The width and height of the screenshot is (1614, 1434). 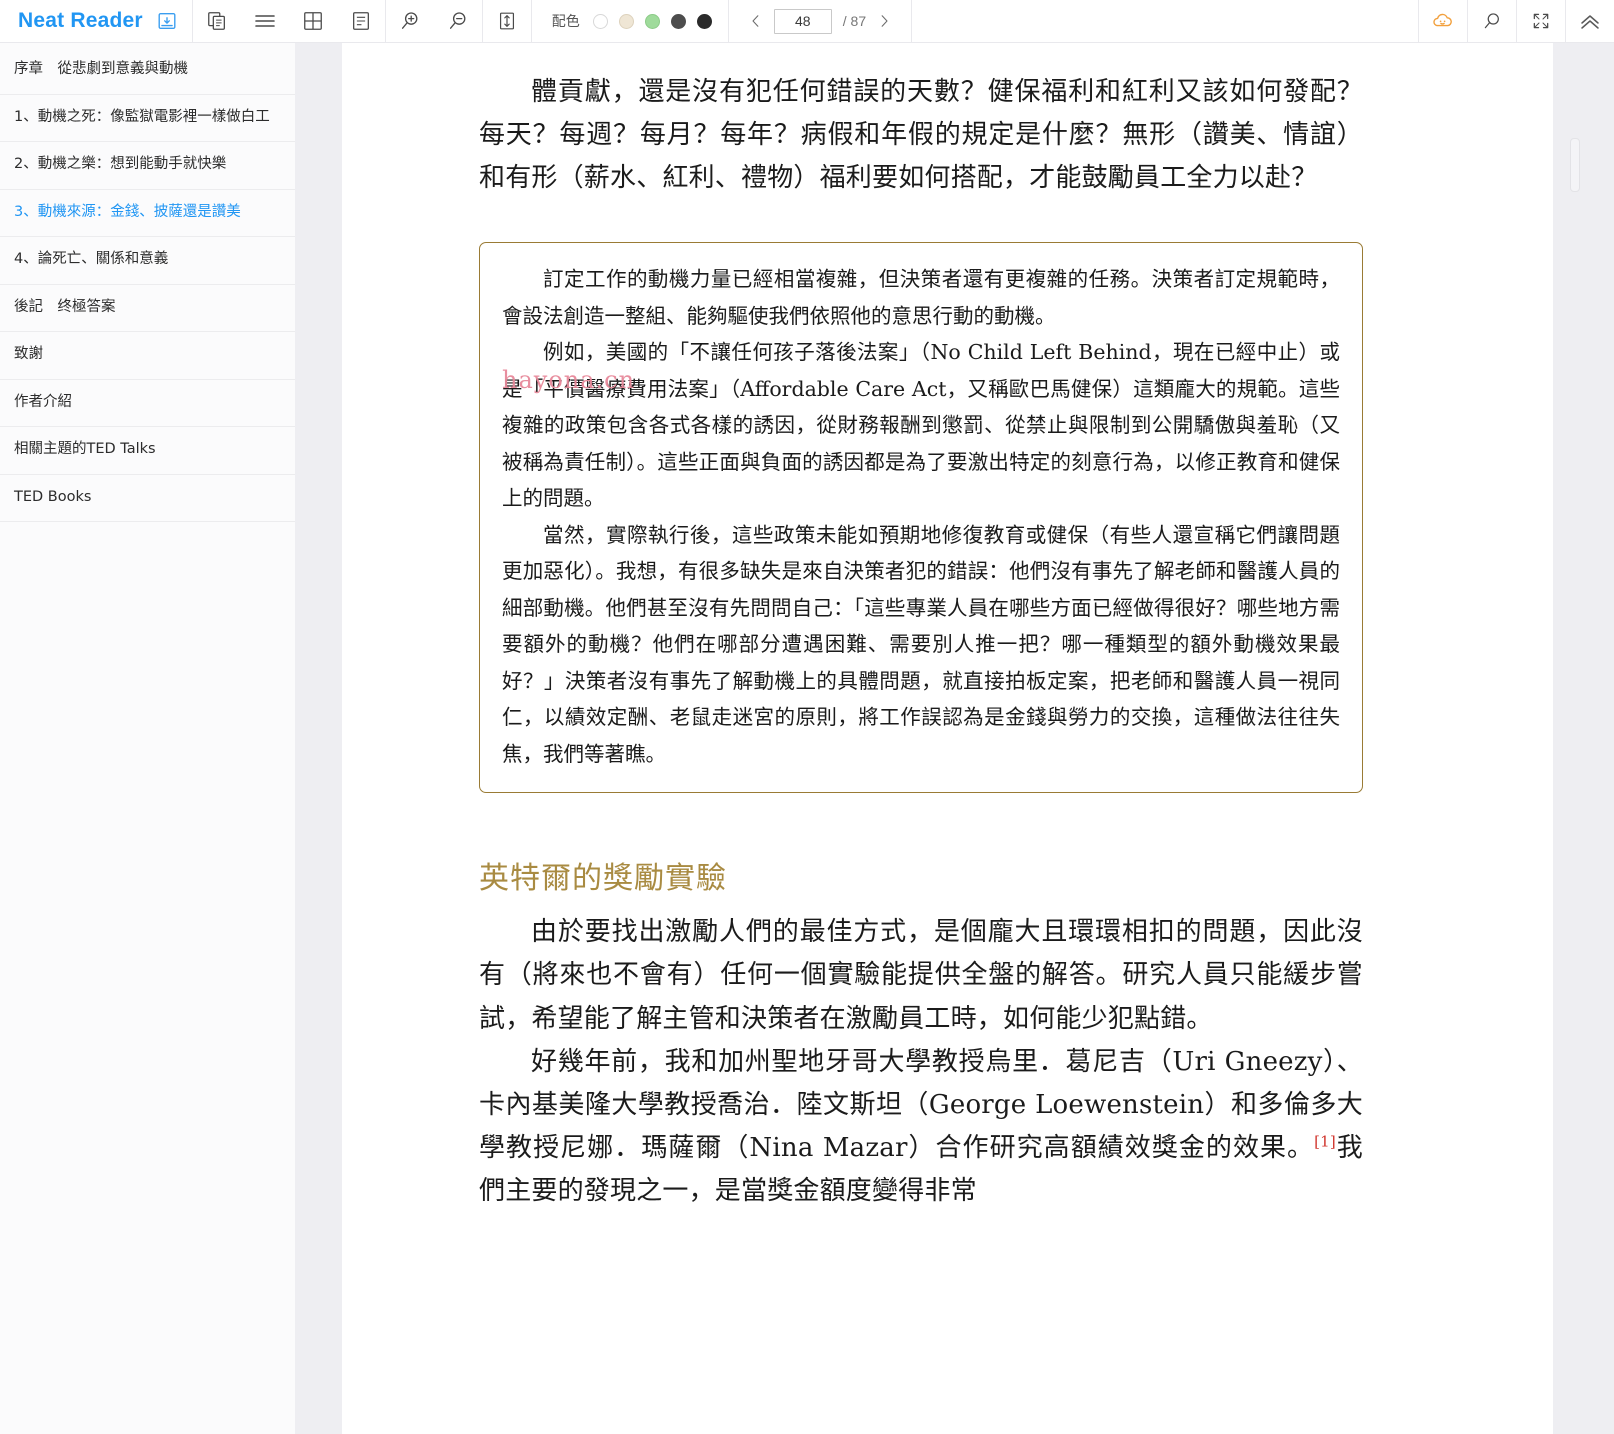 I want to click on right-rail, so click(x=1583, y=738).